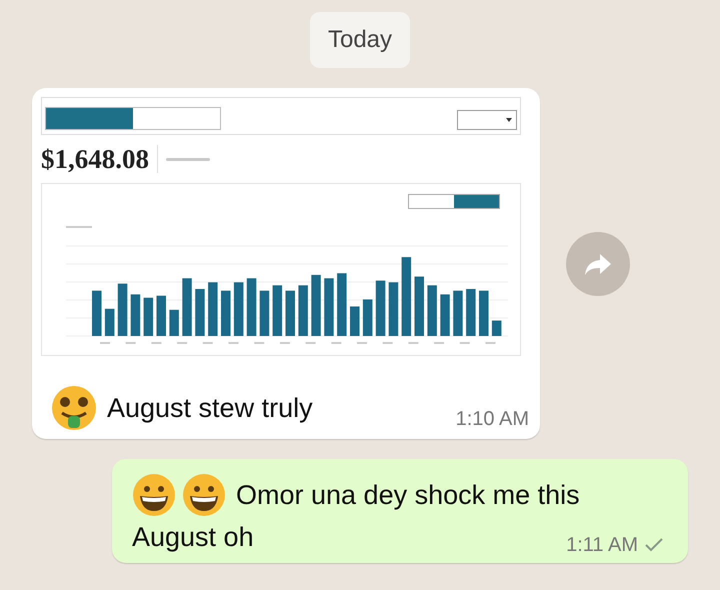  What do you see at coordinates (74, 408) in the screenshot?
I see `money-mouth-emoji-icon` at bounding box center [74, 408].